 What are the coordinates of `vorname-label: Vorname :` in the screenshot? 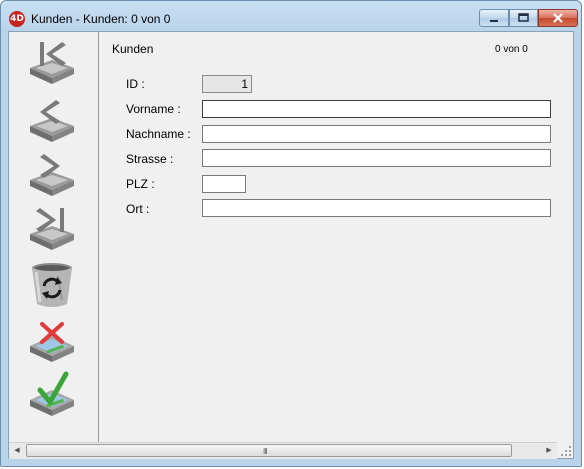 It's located at (153, 109).